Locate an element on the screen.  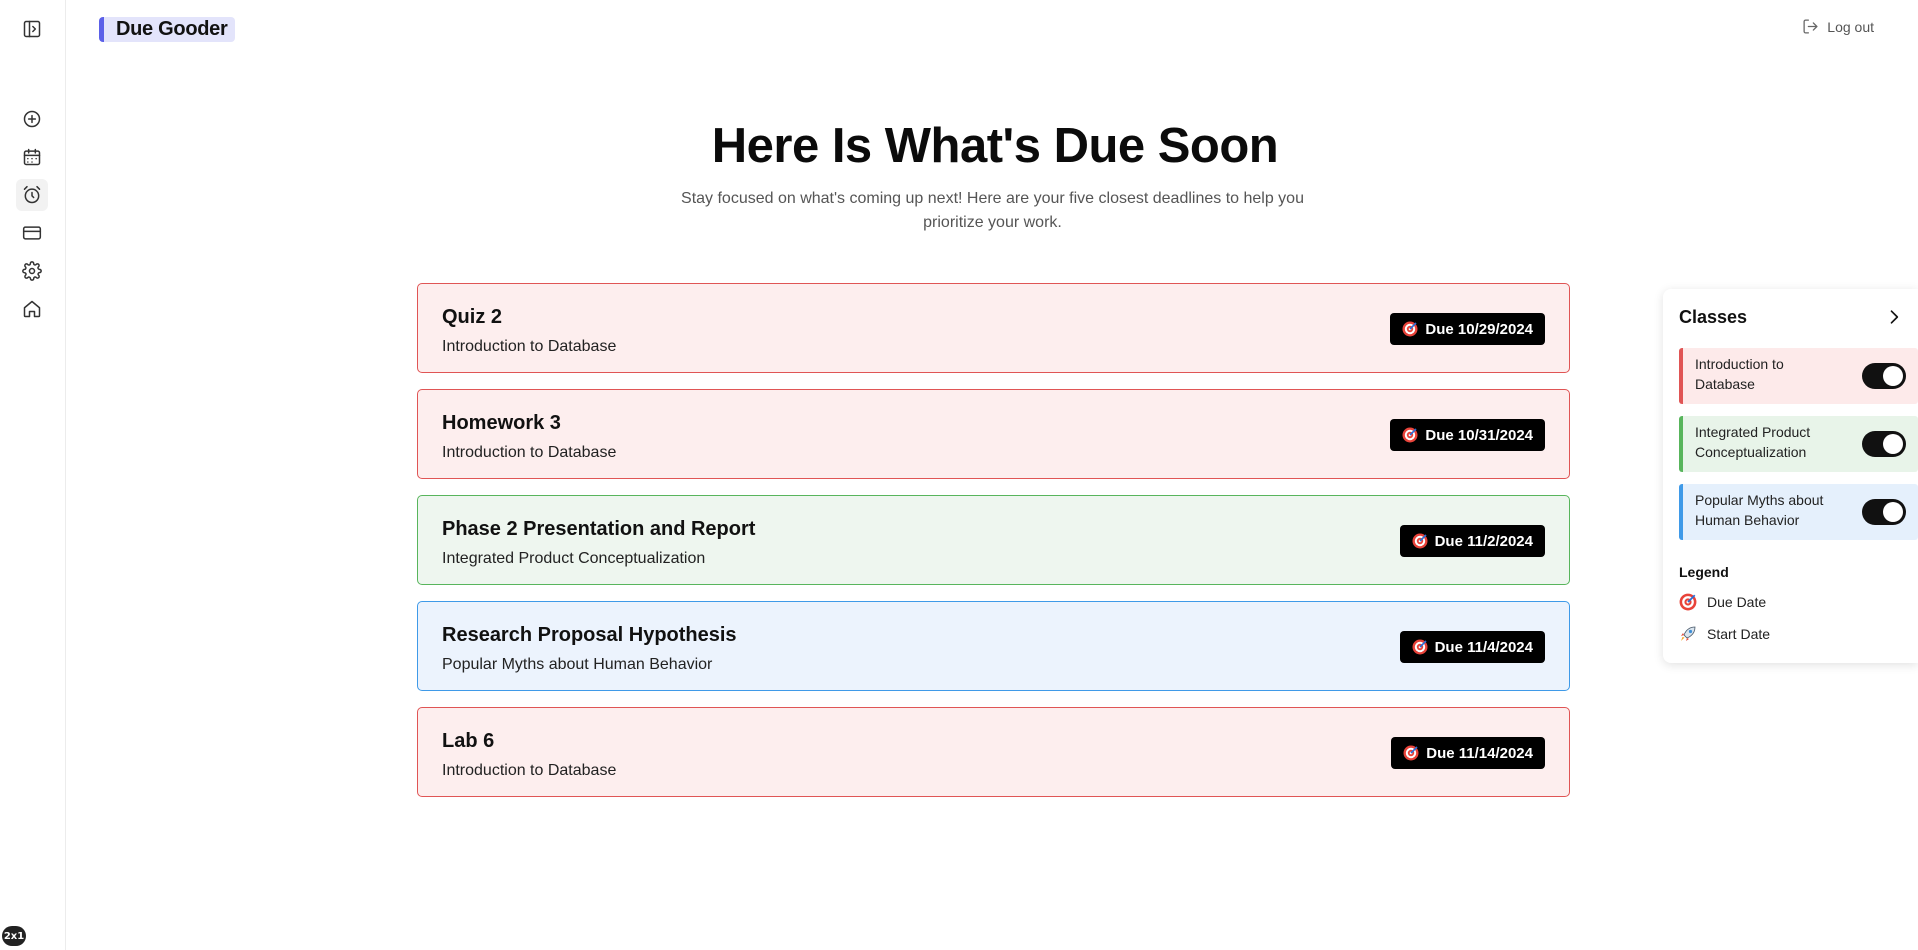
due-date-badge: Due 11/14/2024 is located at coordinates (1468, 753).